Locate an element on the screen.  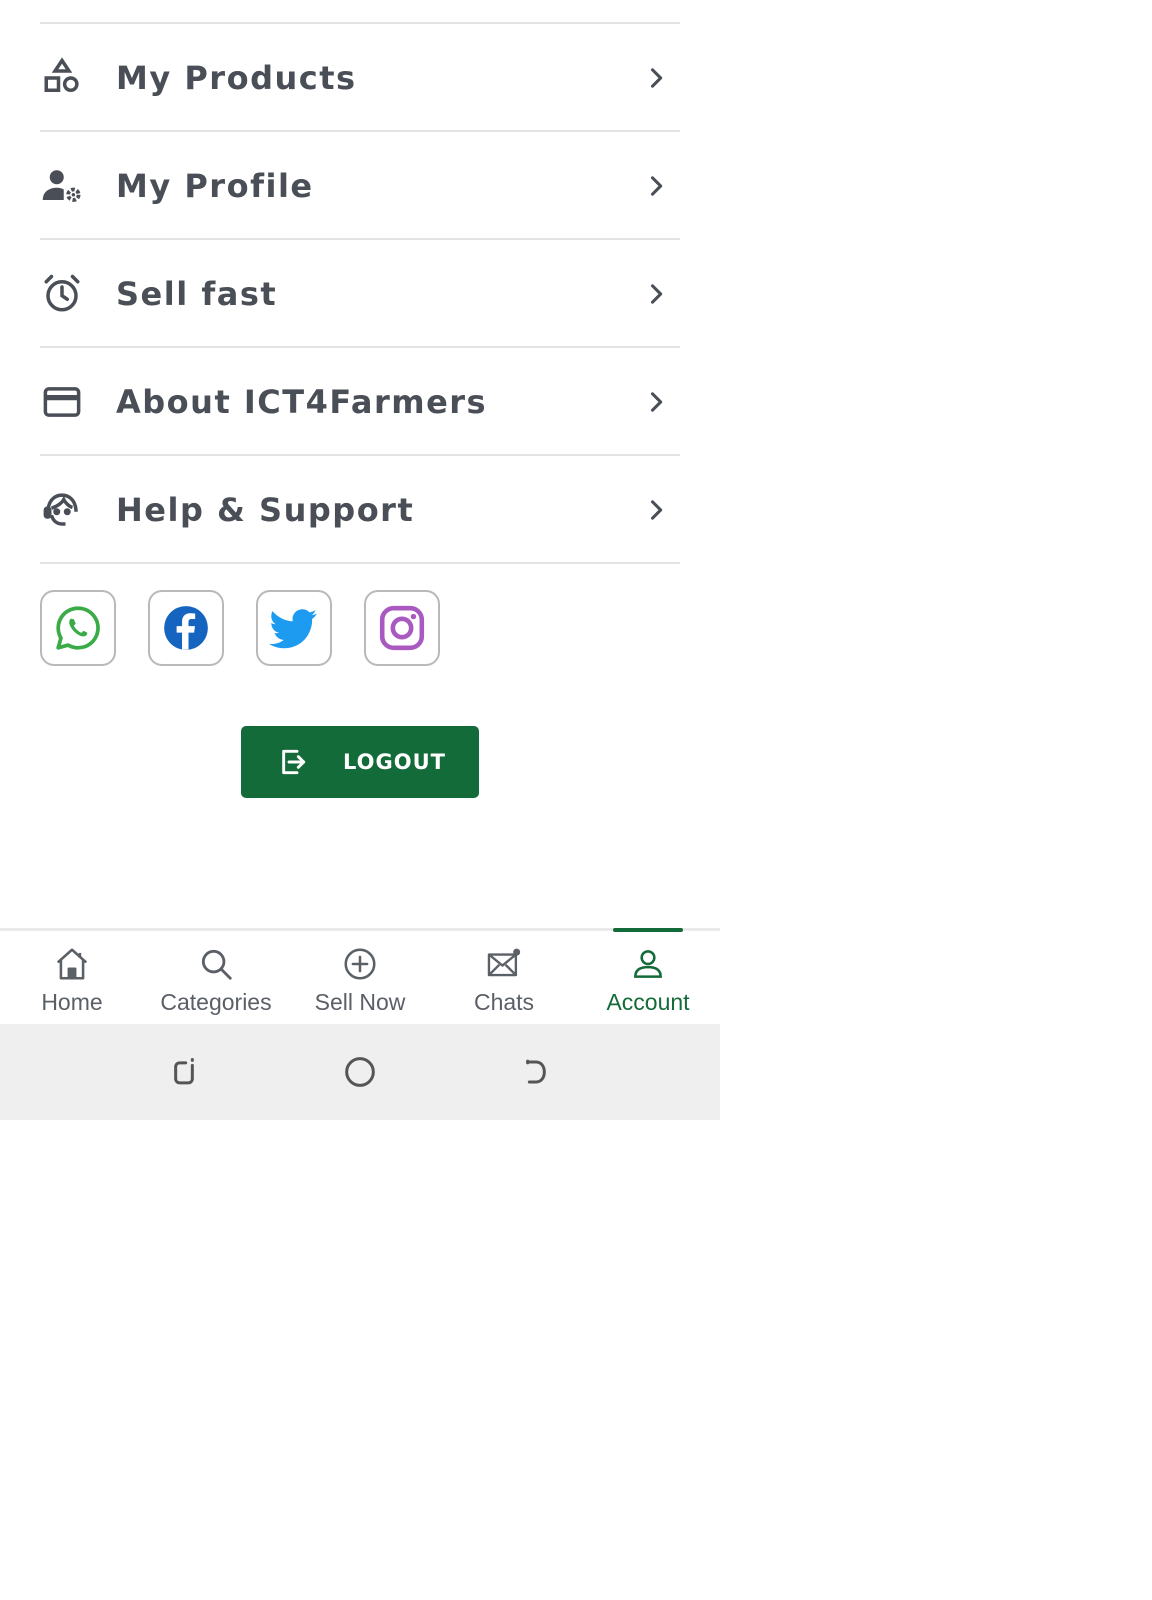
menu-item-sell-fast: Sell fast is located at coordinates (360, 294).